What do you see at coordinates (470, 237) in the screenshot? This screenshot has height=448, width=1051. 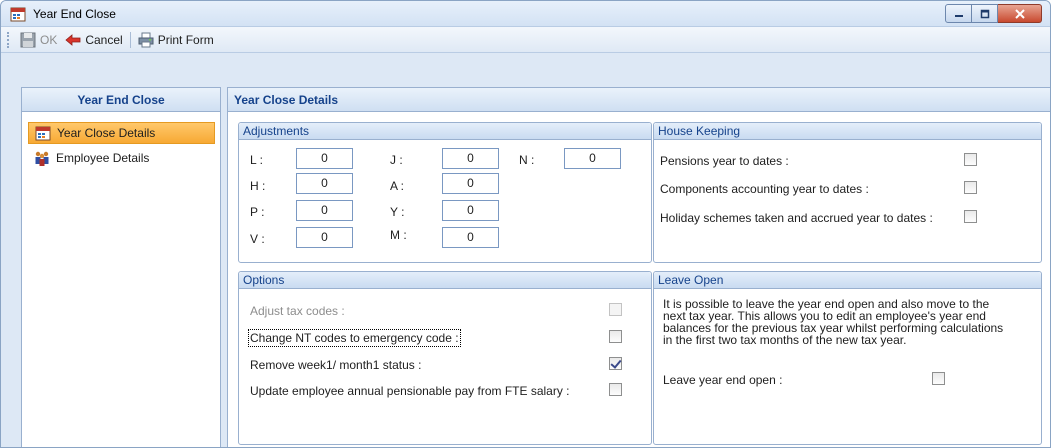 I see `field-m-input: 0` at bounding box center [470, 237].